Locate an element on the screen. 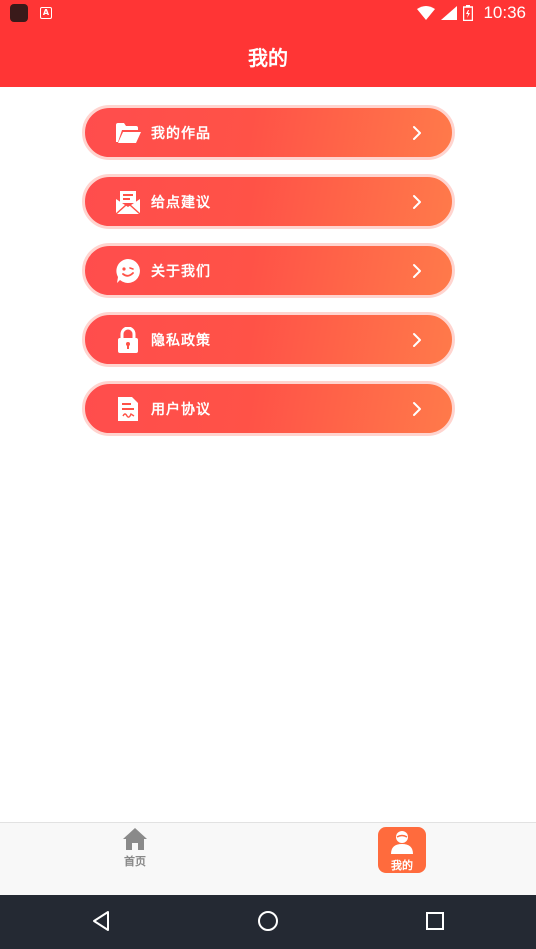  menu-item-my-works: 我的作品 is located at coordinates (268, 132).